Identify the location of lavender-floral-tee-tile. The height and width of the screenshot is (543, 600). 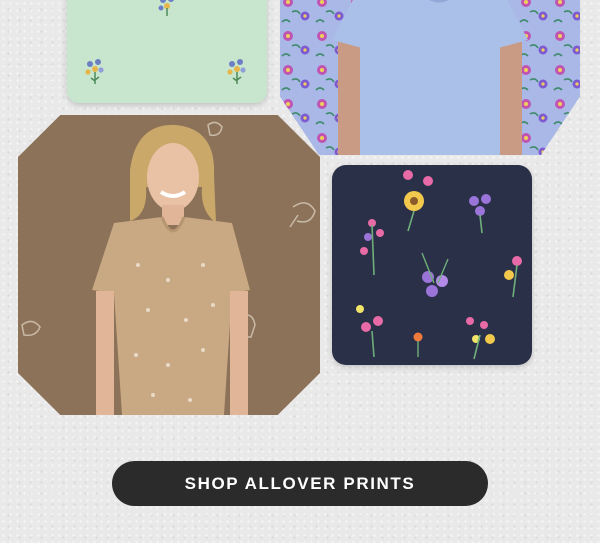
(430, 77).